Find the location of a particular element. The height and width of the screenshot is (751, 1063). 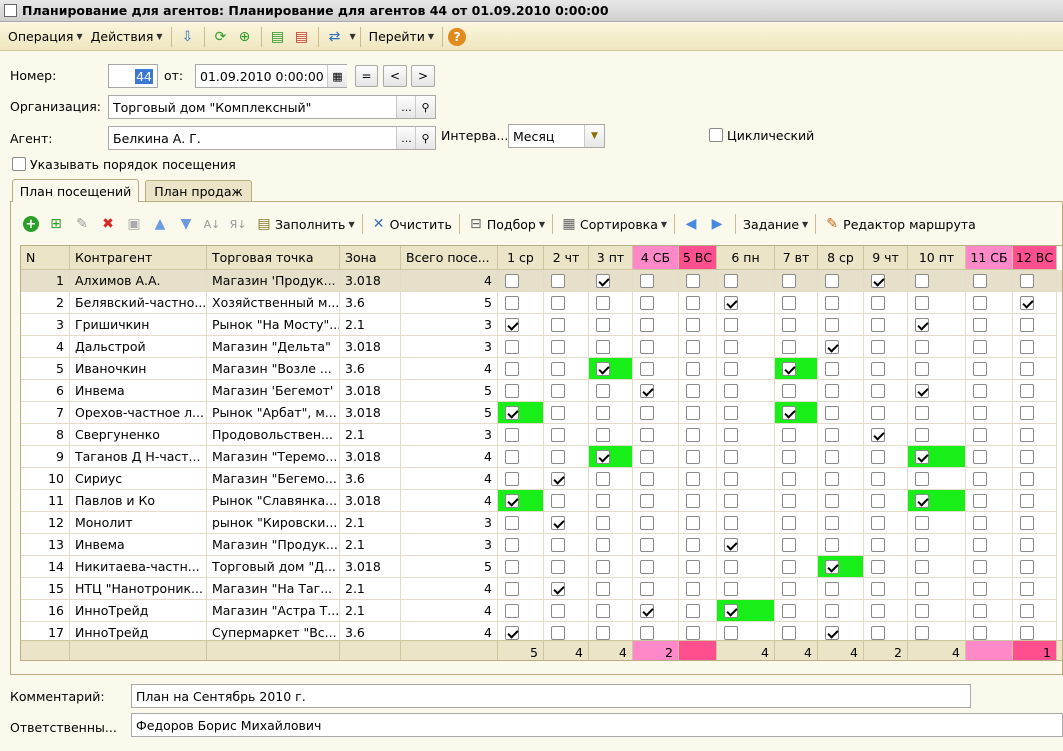

selection-button: ⊟ Подбор ▼ is located at coordinates (506, 224).